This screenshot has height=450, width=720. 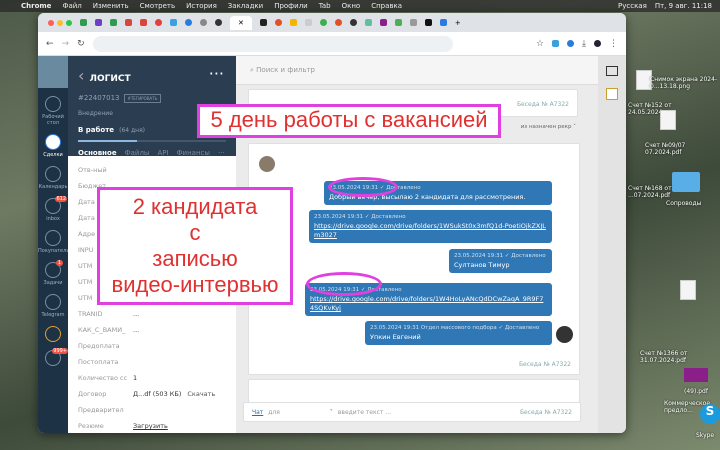 I want to click on zoom-window-button, so click(x=69, y=22).